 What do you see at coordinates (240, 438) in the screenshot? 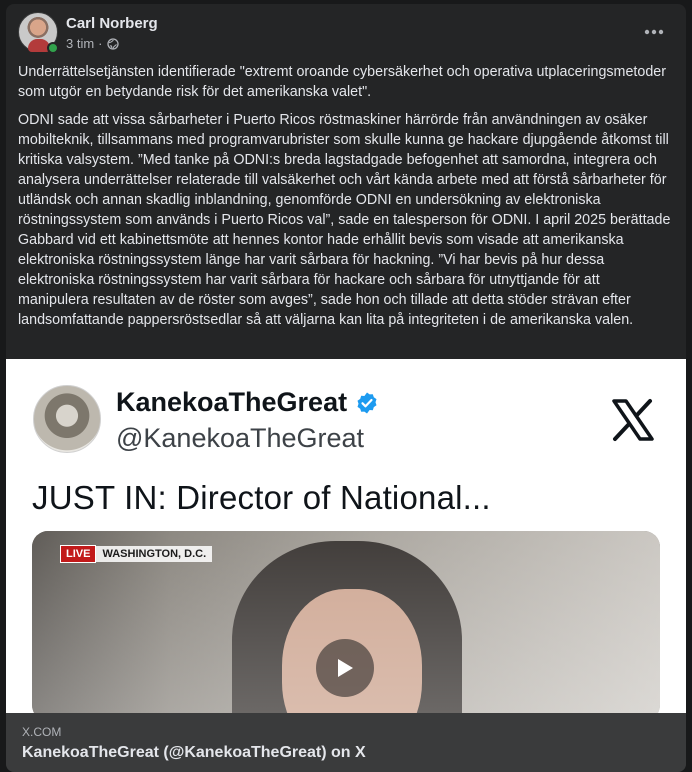
I see `x-handle: @KanekoaTheGreat` at bounding box center [240, 438].